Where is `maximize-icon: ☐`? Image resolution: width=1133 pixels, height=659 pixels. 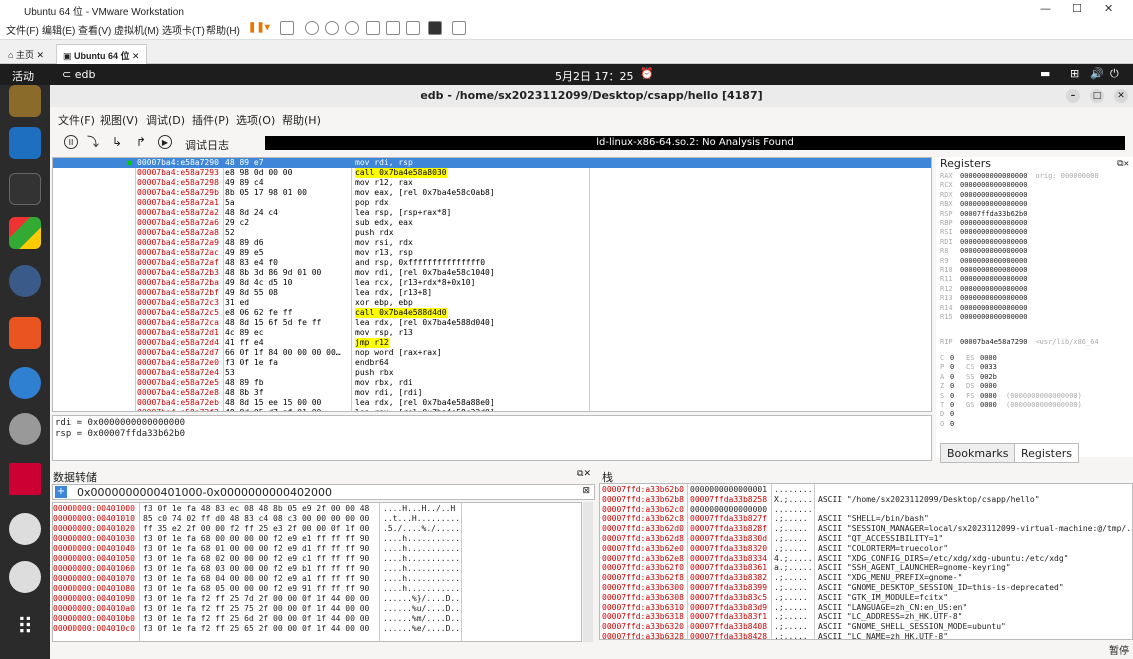
maximize-icon: ☐ is located at coordinates (1077, 8).